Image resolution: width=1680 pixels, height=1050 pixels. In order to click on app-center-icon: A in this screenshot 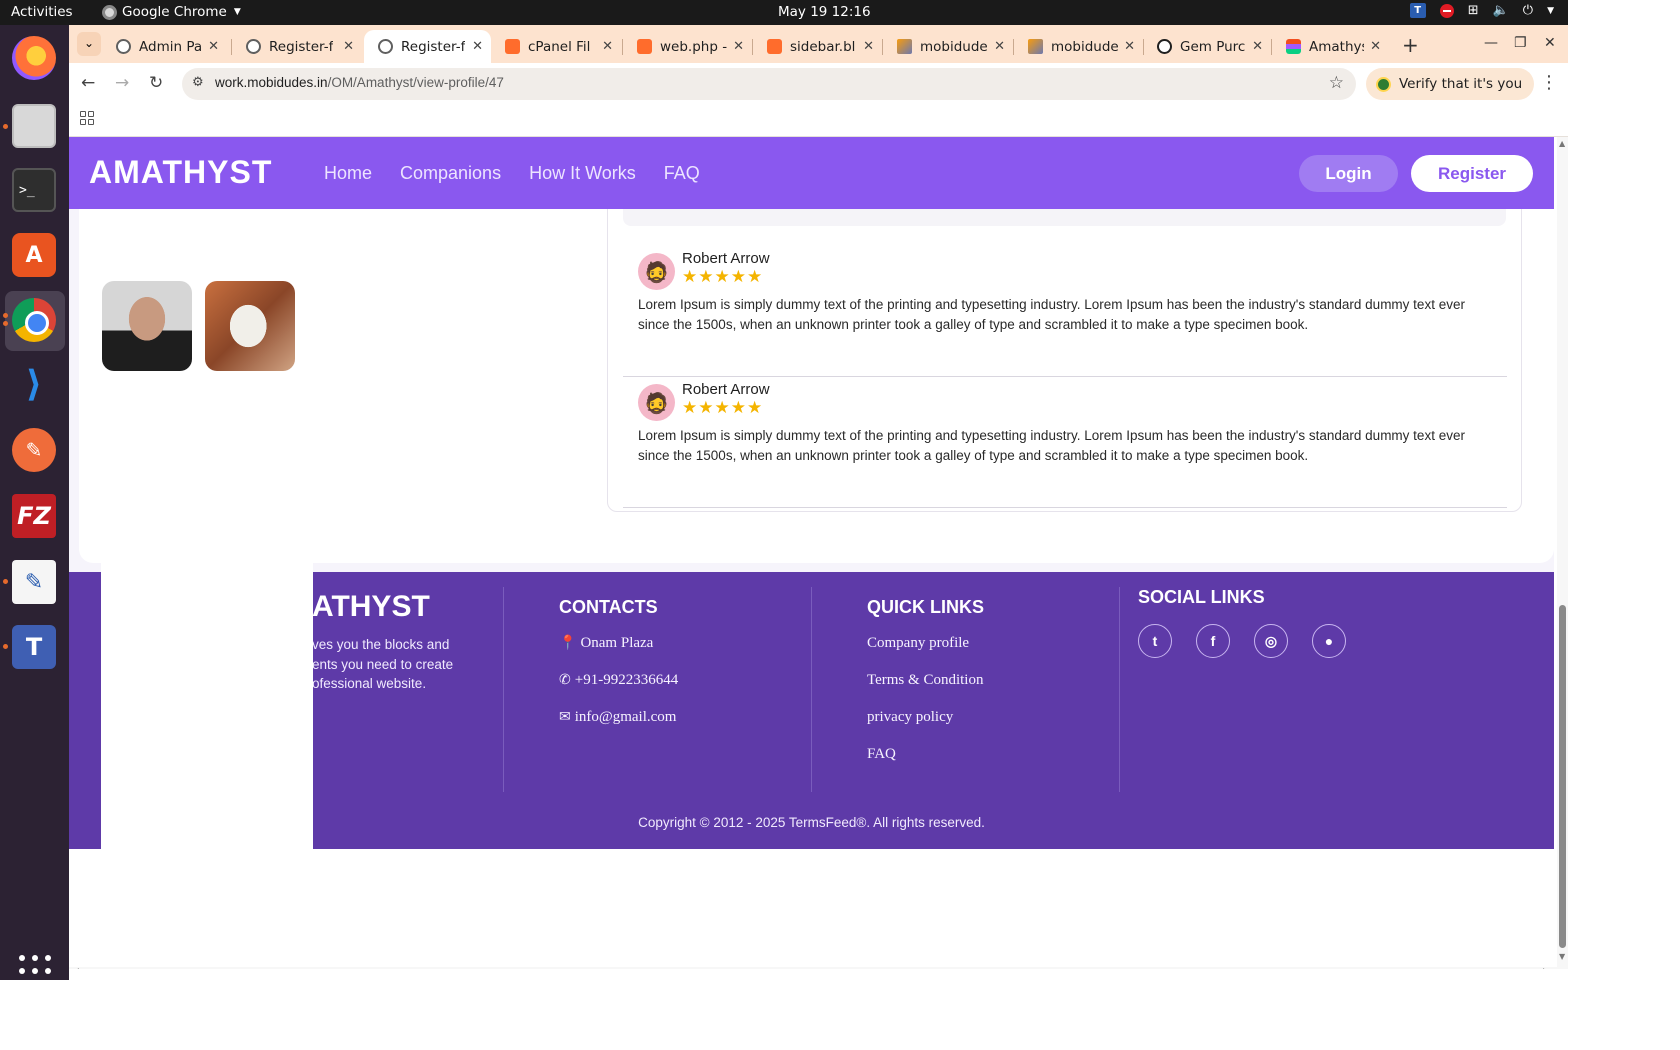, I will do `click(34, 255)`.